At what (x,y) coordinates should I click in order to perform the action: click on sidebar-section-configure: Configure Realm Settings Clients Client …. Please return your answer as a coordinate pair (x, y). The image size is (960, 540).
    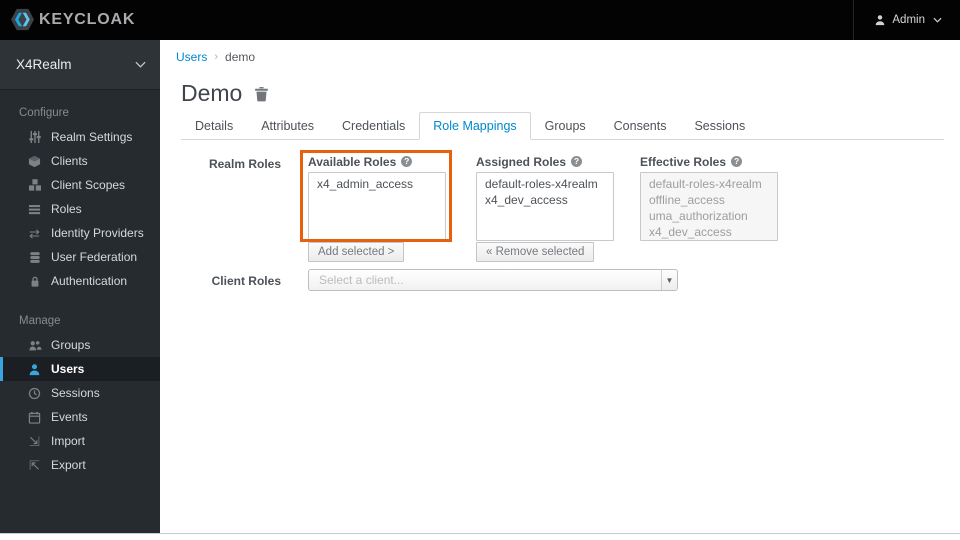
    Looking at the image, I should click on (80, 198).